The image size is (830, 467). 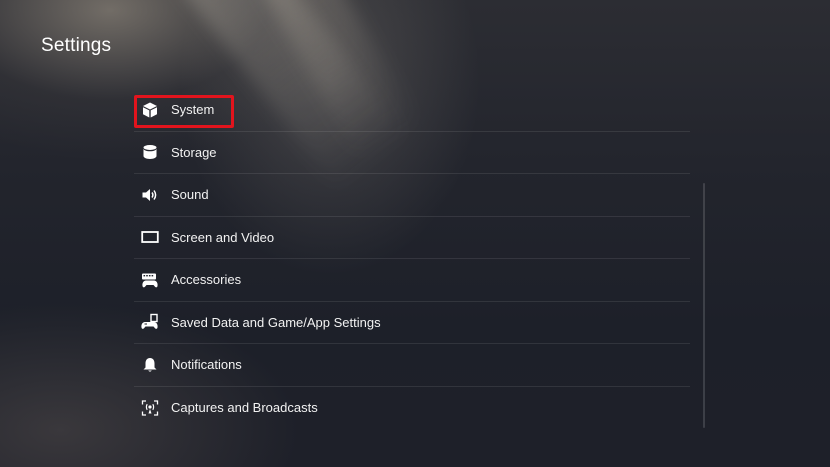 What do you see at coordinates (150, 365) in the screenshot?
I see `bell-icon` at bounding box center [150, 365].